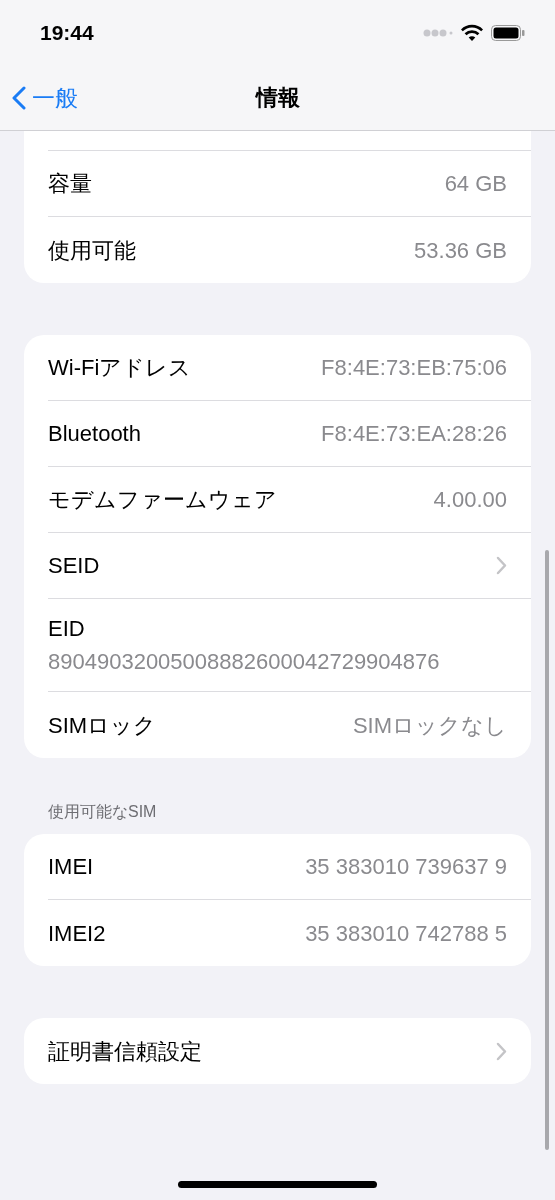 The width and height of the screenshot is (555, 1200). I want to click on settings-row: 証明書信頼設定, so click(289, 1051).